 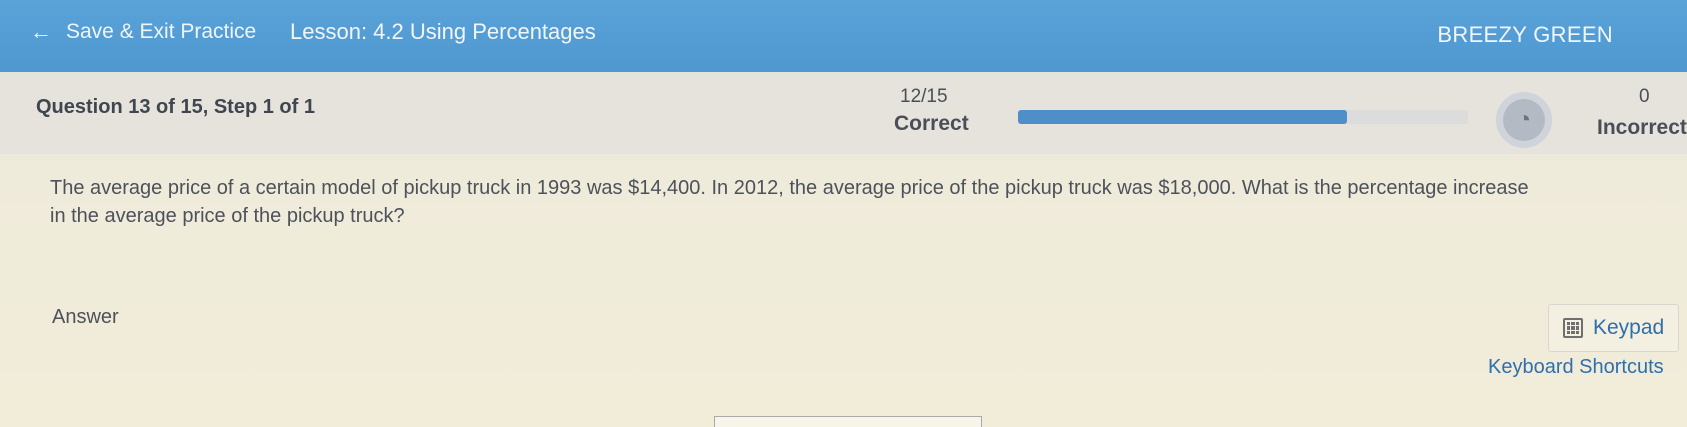 I want to click on user-name: BREEZY GREEN, so click(x=1525, y=35).